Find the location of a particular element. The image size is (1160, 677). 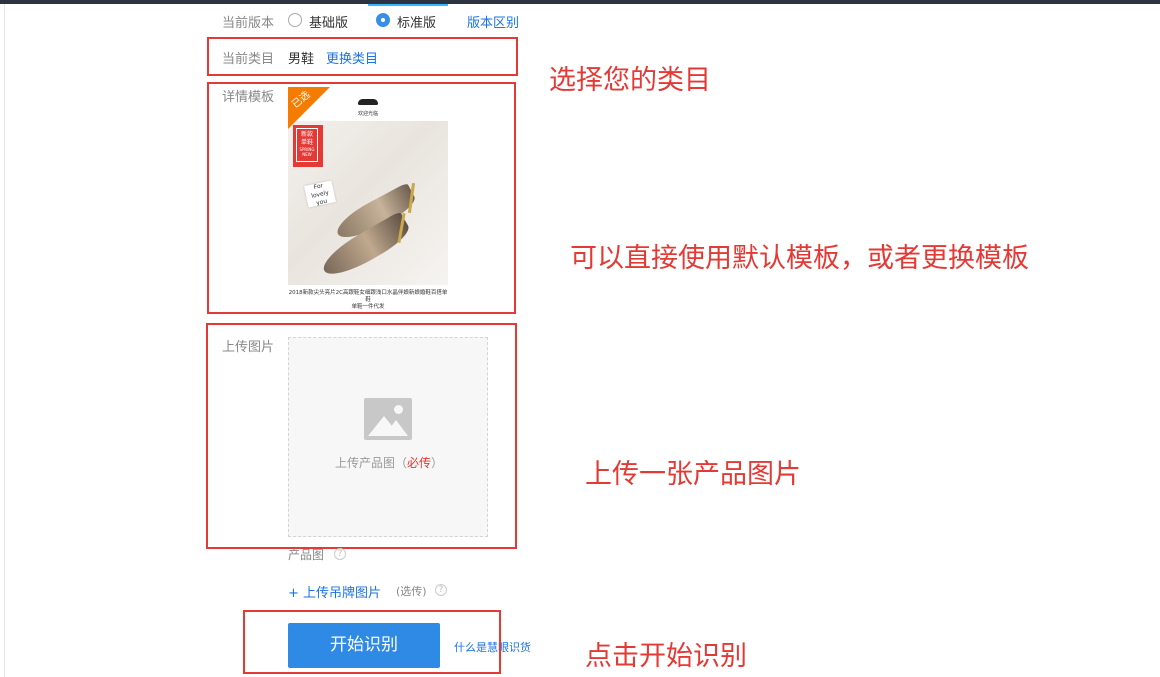

annotation-template-tip: 可以直接使用默认模板，或者更换模板 is located at coordinates (799, 258).